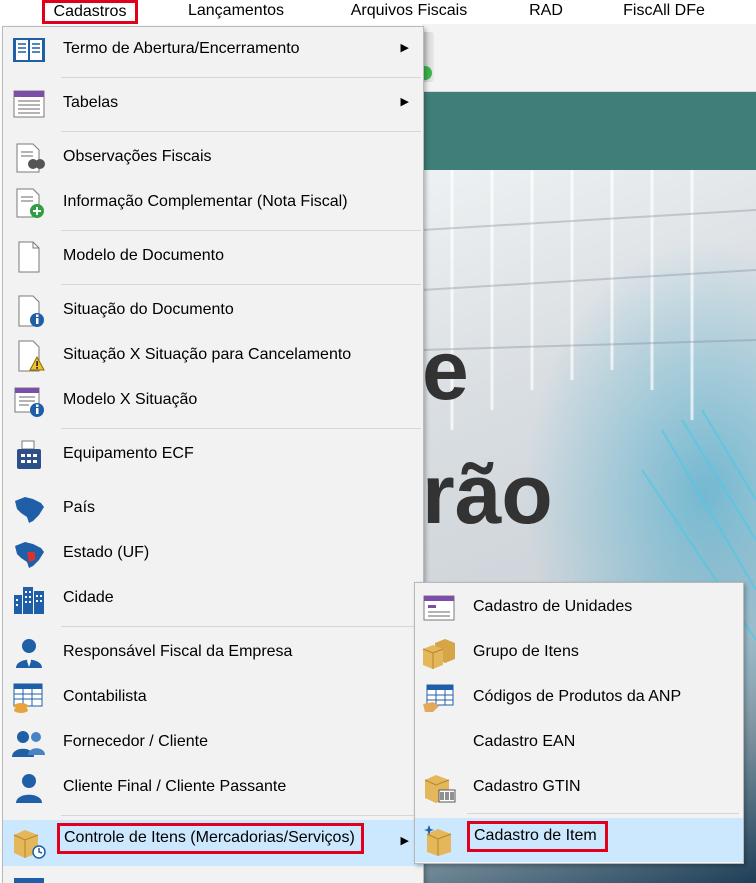 The image size is (756, 883). I want to click on users-group-icon, so click(29, 743).